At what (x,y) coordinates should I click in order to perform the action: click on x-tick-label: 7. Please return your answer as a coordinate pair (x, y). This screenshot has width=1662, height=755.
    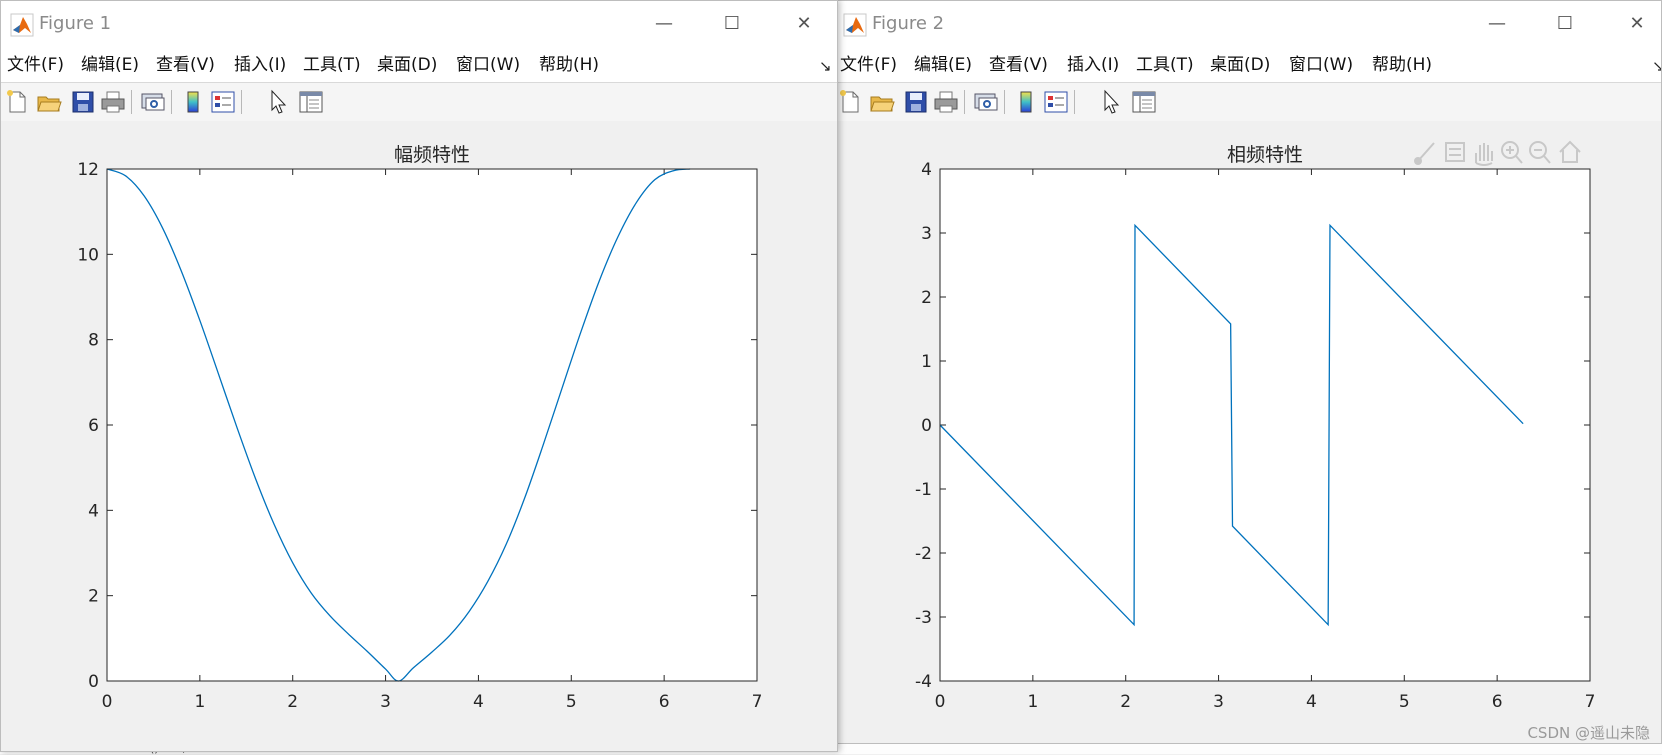
    Looking at the image, I should click on (757, 702).